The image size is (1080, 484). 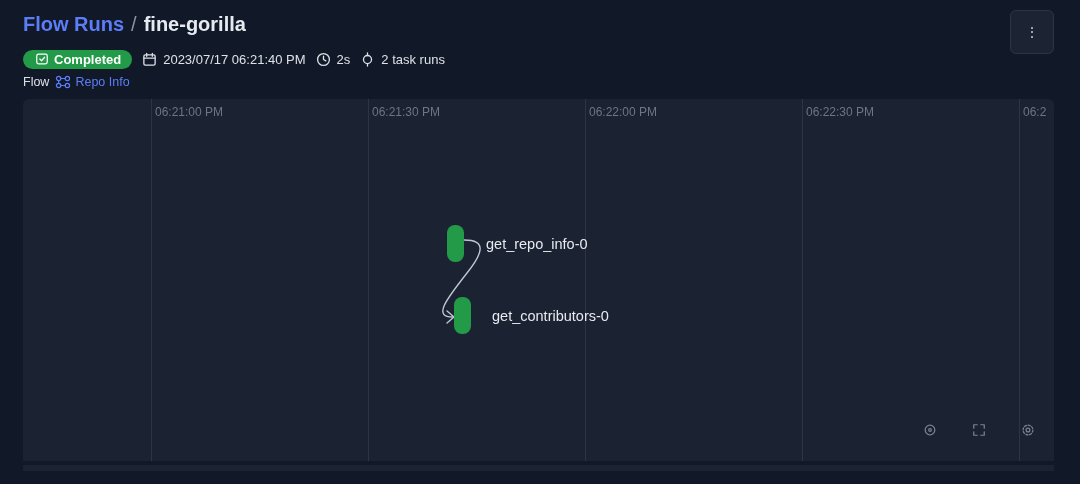 I want to click on task-node-label: get_repo_info-0, so click(x=537, y=244).